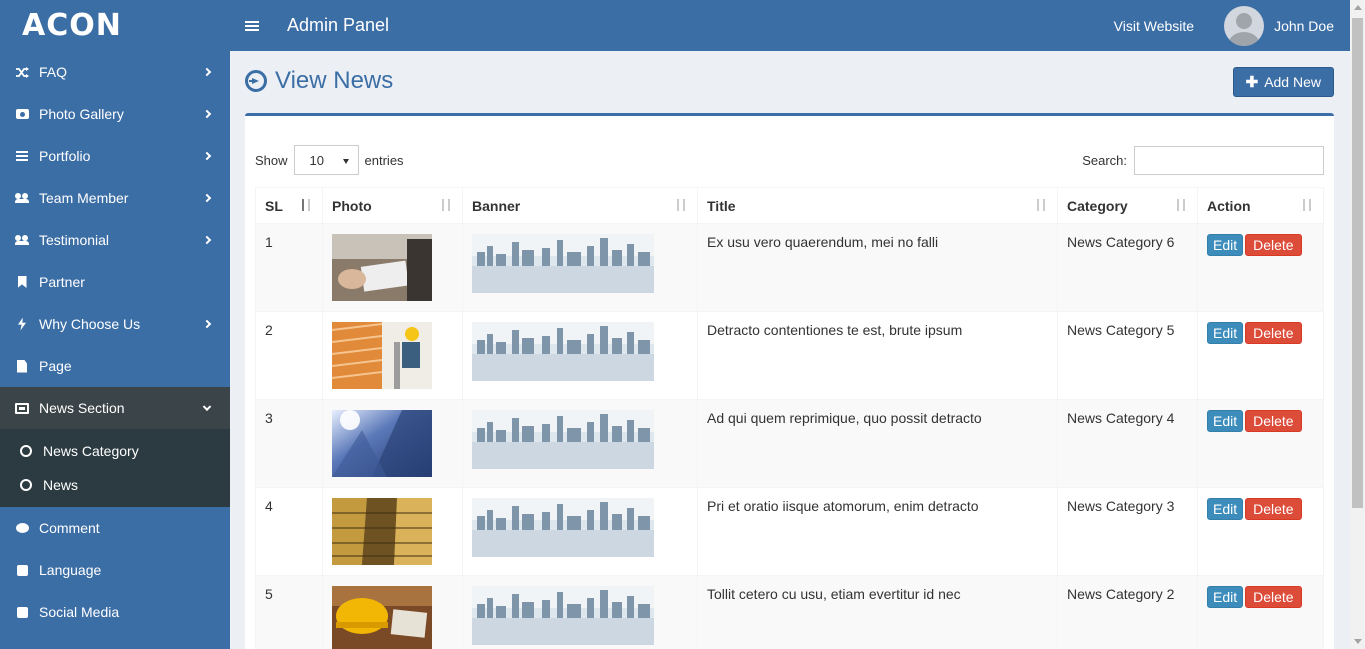 The height and width of the screenshot is (649, 1365). I want to click on sidebar-subitem-label: News Category, so click(91, 451).